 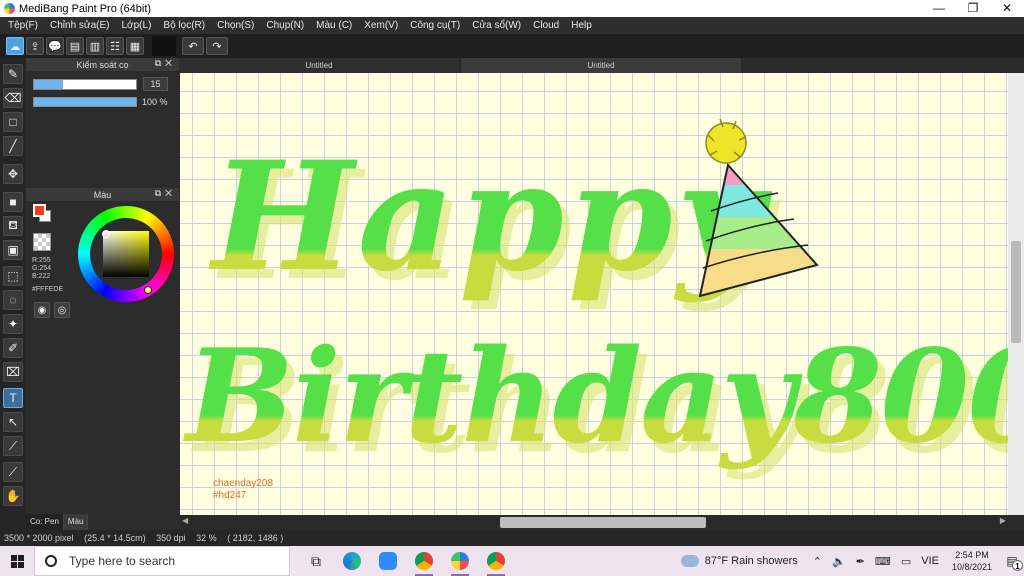 I want to click on magic-wand-icon: ✦, so click(x=13, y=324).